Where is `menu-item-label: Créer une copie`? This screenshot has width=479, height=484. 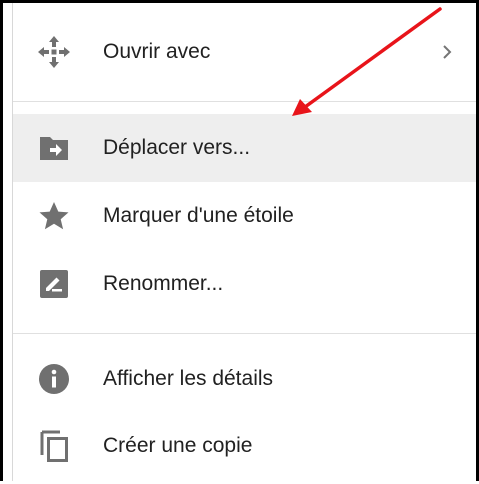
menu-item-label: Créer une copie is located at coordinates (178, 445).